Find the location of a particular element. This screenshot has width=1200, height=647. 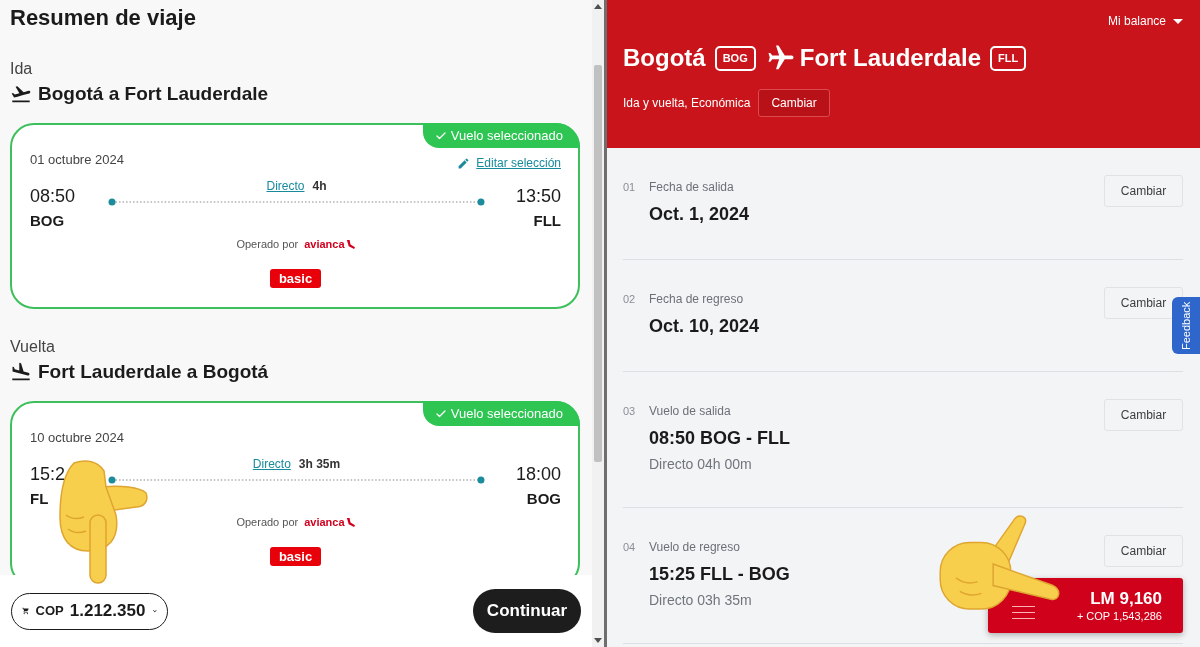

step-value: 08:50 BOG - FLL is located at coordinates (720, 438).